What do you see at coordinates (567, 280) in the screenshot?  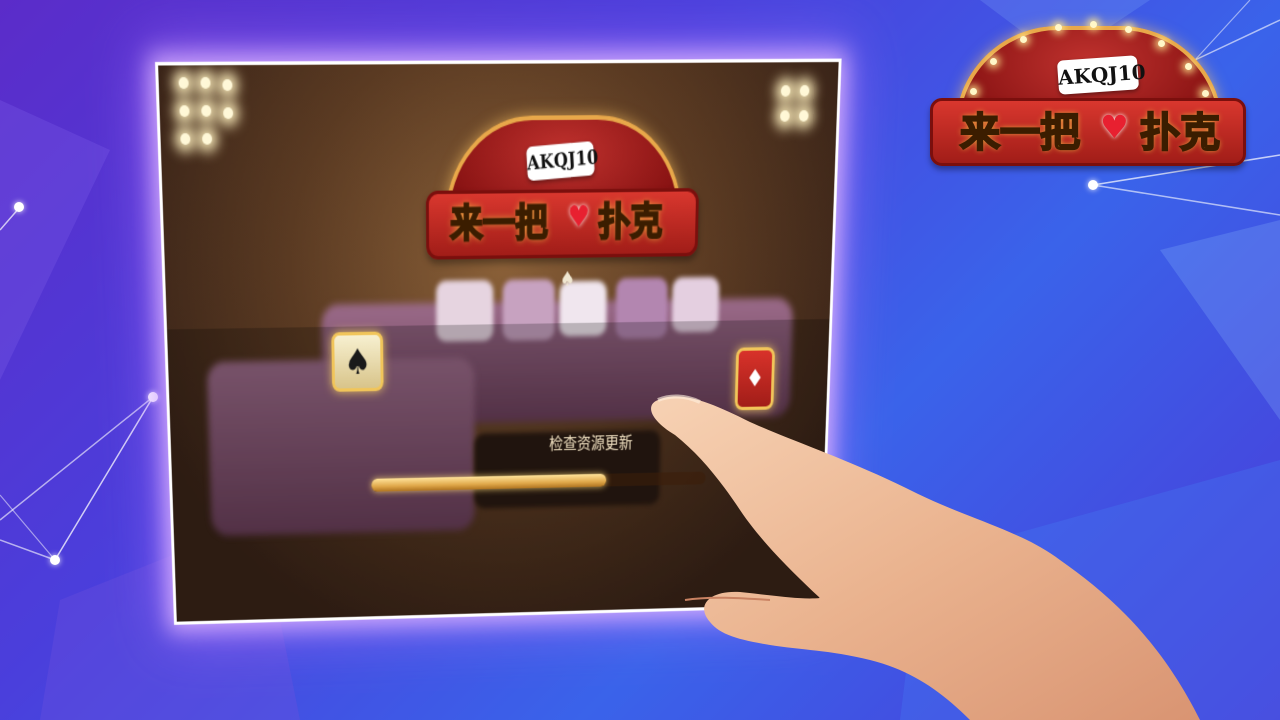 I see `small-spade-icon: ♠` at bounding box center [567, 280].